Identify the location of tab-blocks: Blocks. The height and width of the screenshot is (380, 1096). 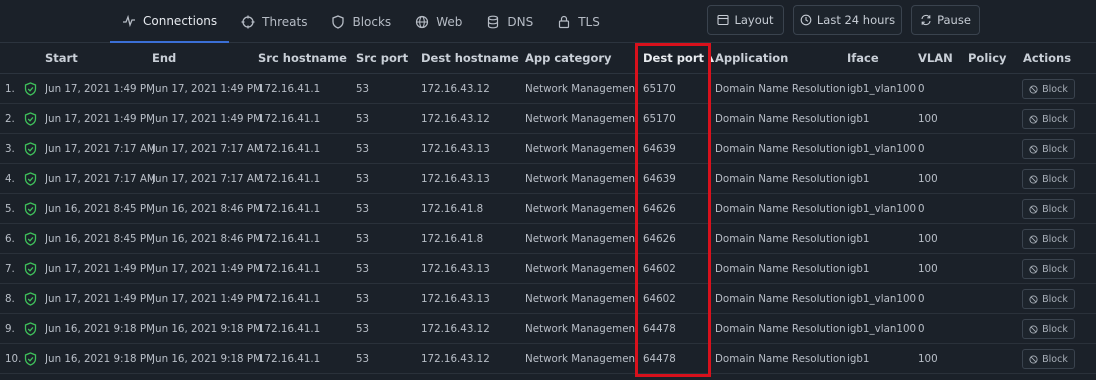
(361, 21).